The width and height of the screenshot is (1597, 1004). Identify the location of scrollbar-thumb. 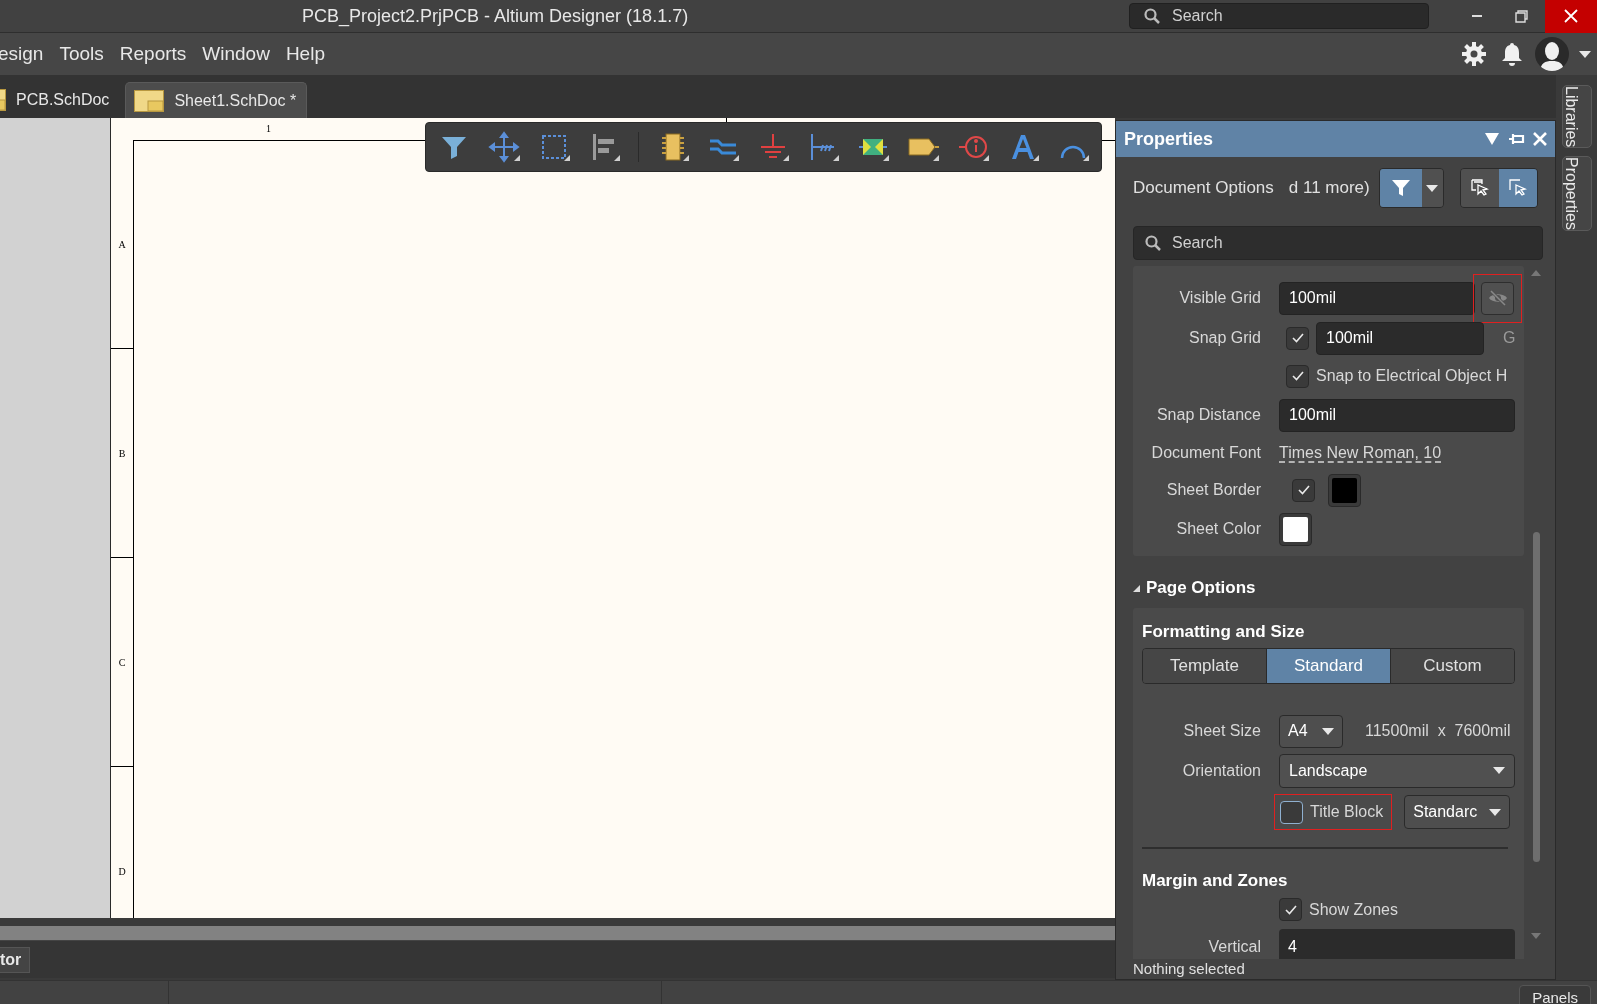
(1536, 697).